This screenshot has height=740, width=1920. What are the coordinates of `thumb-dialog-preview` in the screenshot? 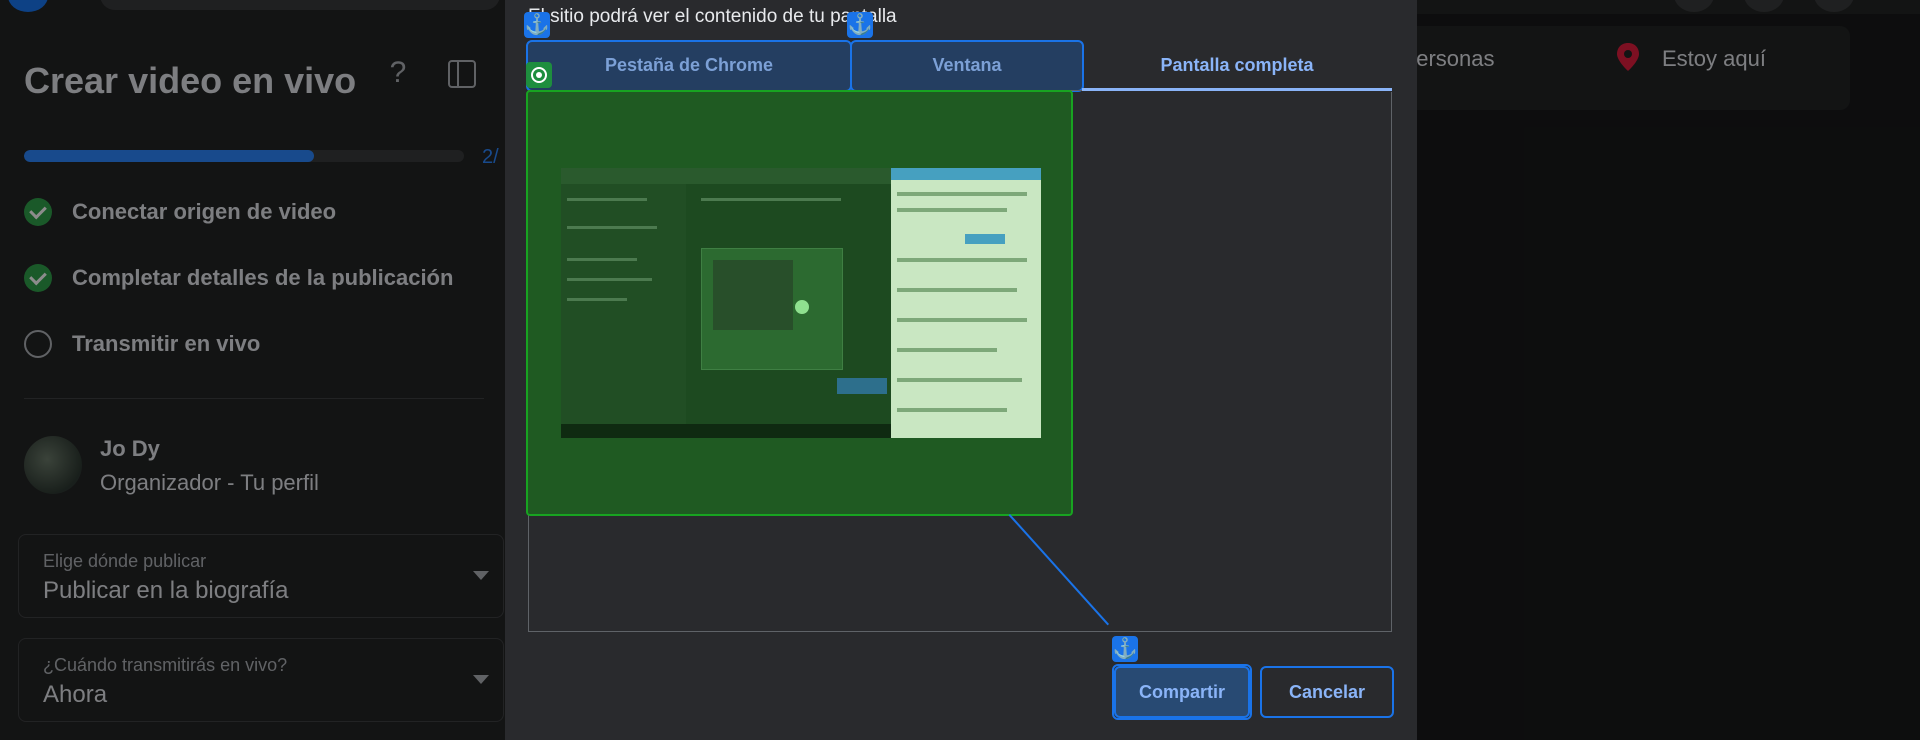 It's located at (753, 295).